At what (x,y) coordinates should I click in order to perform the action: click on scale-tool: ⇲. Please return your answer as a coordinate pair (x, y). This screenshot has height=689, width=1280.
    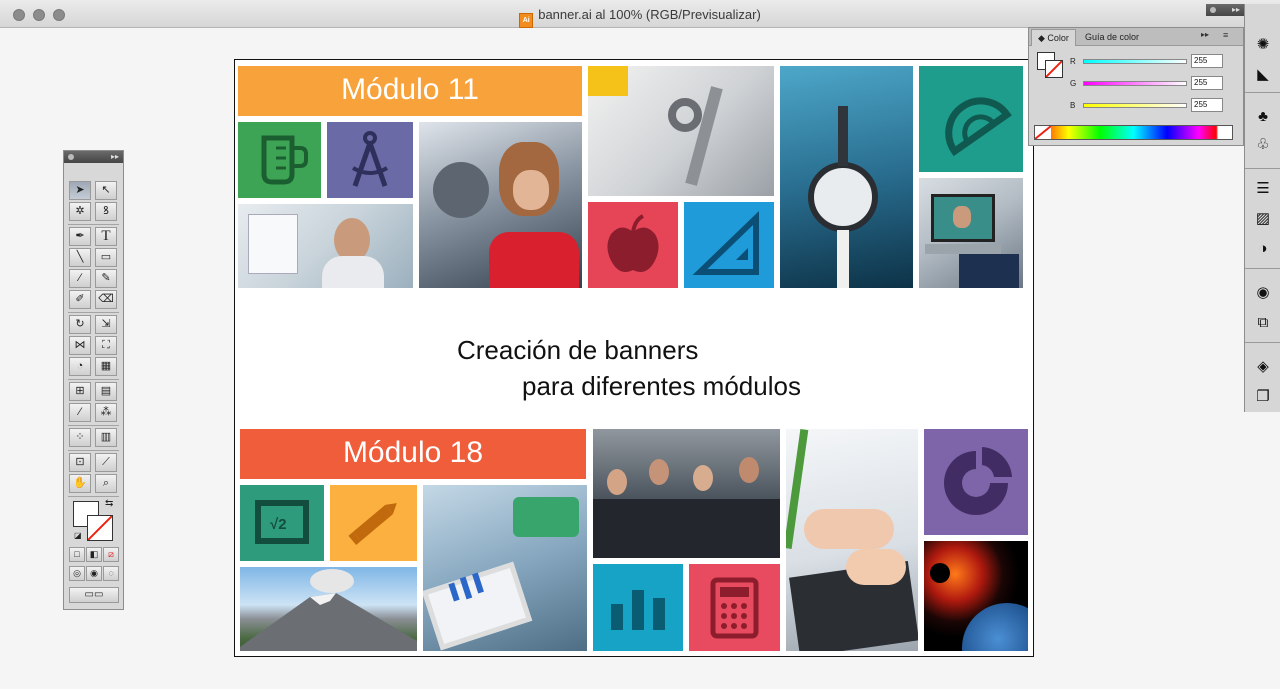
    Looking at the image, I should click on (106, 324).